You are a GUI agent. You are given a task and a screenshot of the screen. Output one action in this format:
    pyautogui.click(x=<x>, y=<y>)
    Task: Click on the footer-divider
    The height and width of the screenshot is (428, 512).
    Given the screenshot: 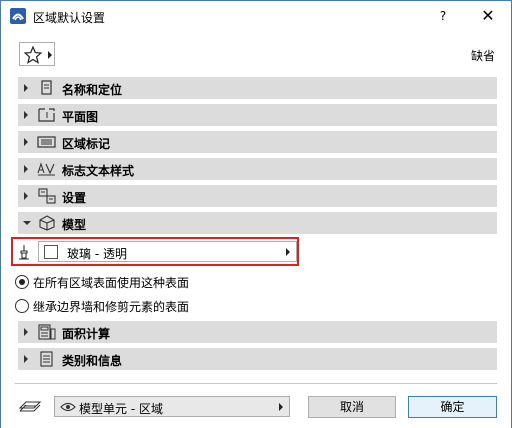 What is the action you would take?
    pyautogui.click(x=256, y=383)
    